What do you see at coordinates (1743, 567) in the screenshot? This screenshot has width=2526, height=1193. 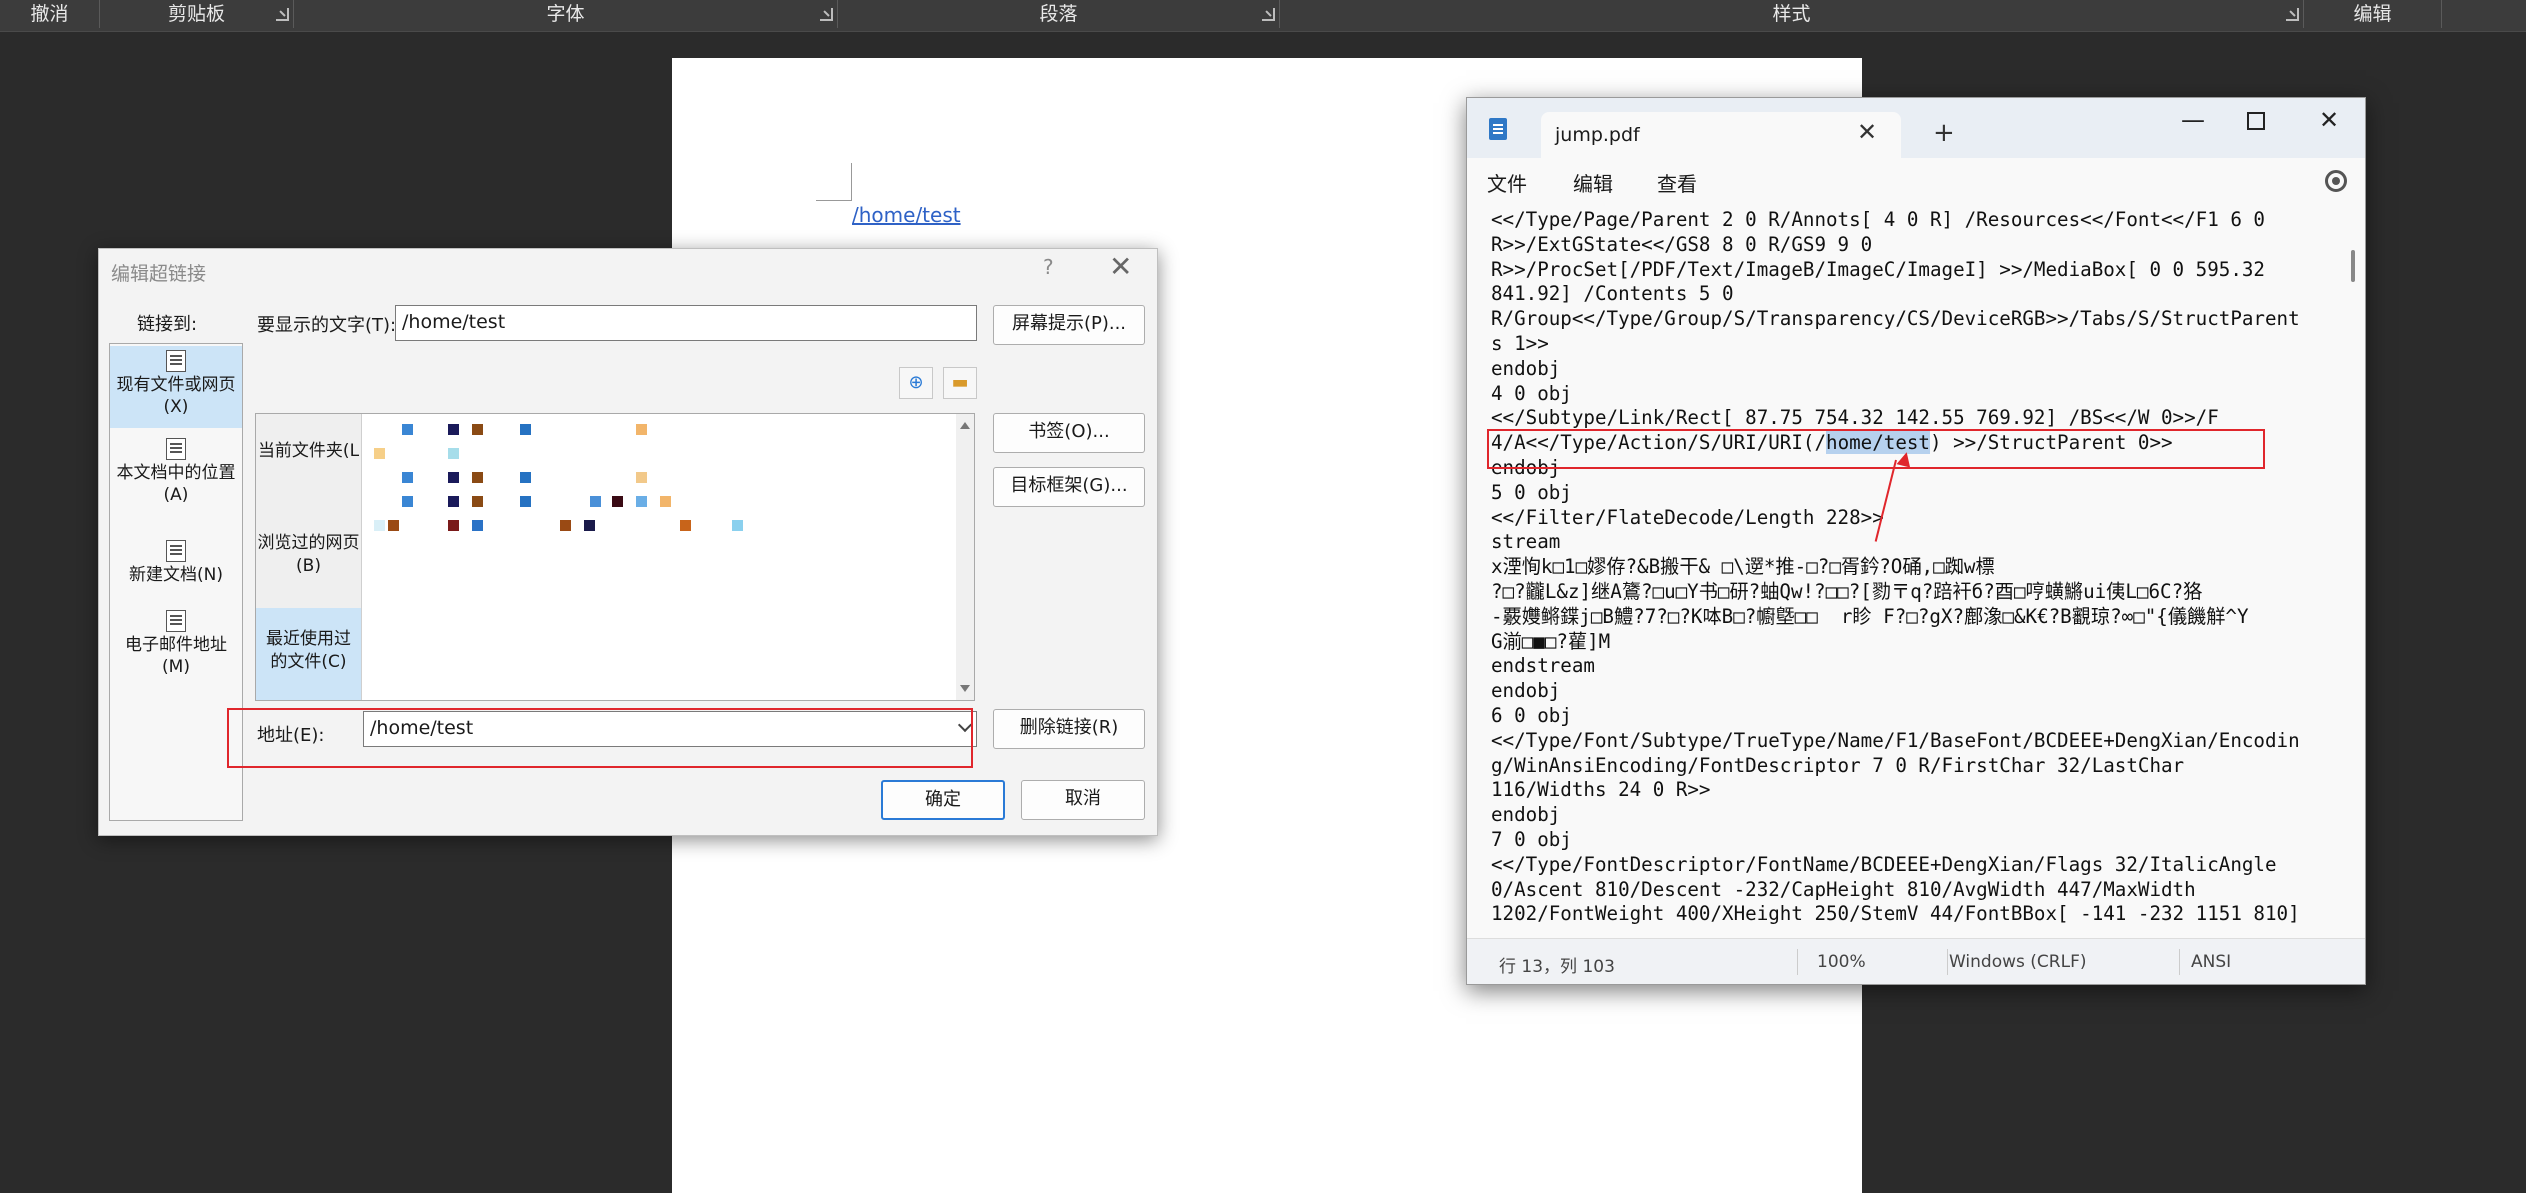 I see `text-line: x湮恂k□1□嫪侟?&B搬干& □\遻*推-□?□胥鈐?O硧,□踟w標` at bounding box center [1743, 567].